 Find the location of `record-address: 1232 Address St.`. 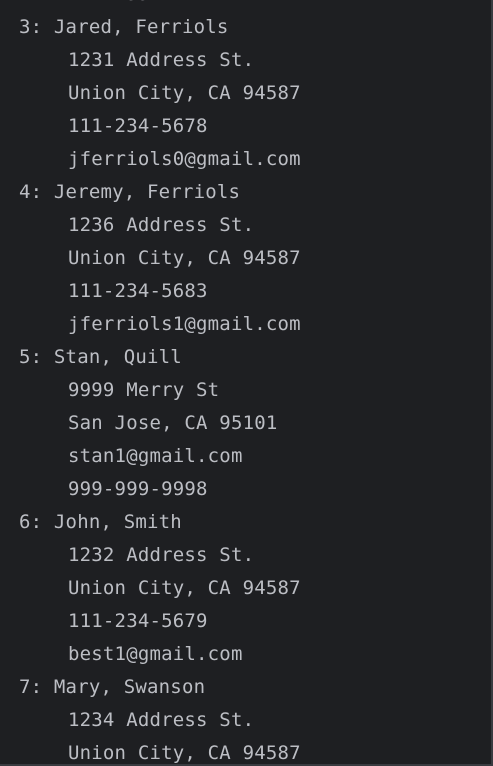

record-address: 1232 Address St. is located at coordinates (161, 555).